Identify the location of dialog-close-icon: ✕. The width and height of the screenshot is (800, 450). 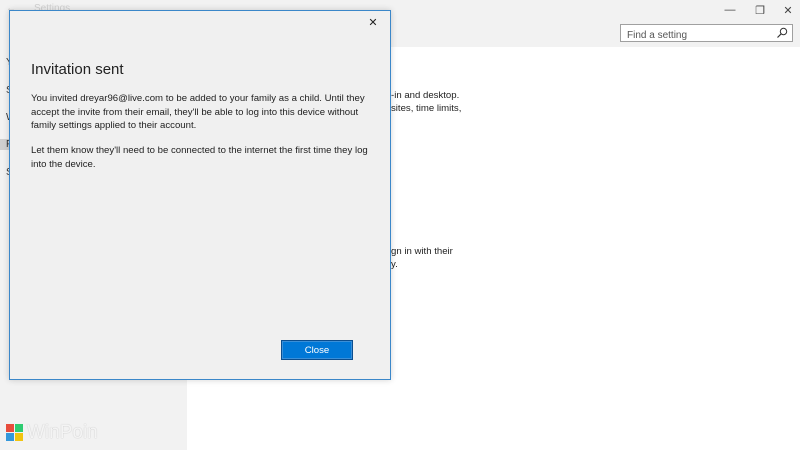
(373, 22).